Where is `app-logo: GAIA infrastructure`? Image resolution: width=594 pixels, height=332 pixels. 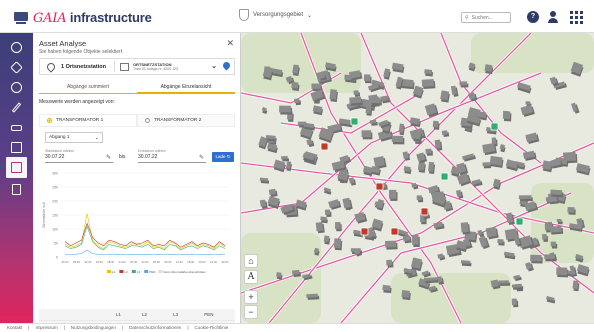
app-logo: GAIA infrastructure is located at coordinates (83, 18).